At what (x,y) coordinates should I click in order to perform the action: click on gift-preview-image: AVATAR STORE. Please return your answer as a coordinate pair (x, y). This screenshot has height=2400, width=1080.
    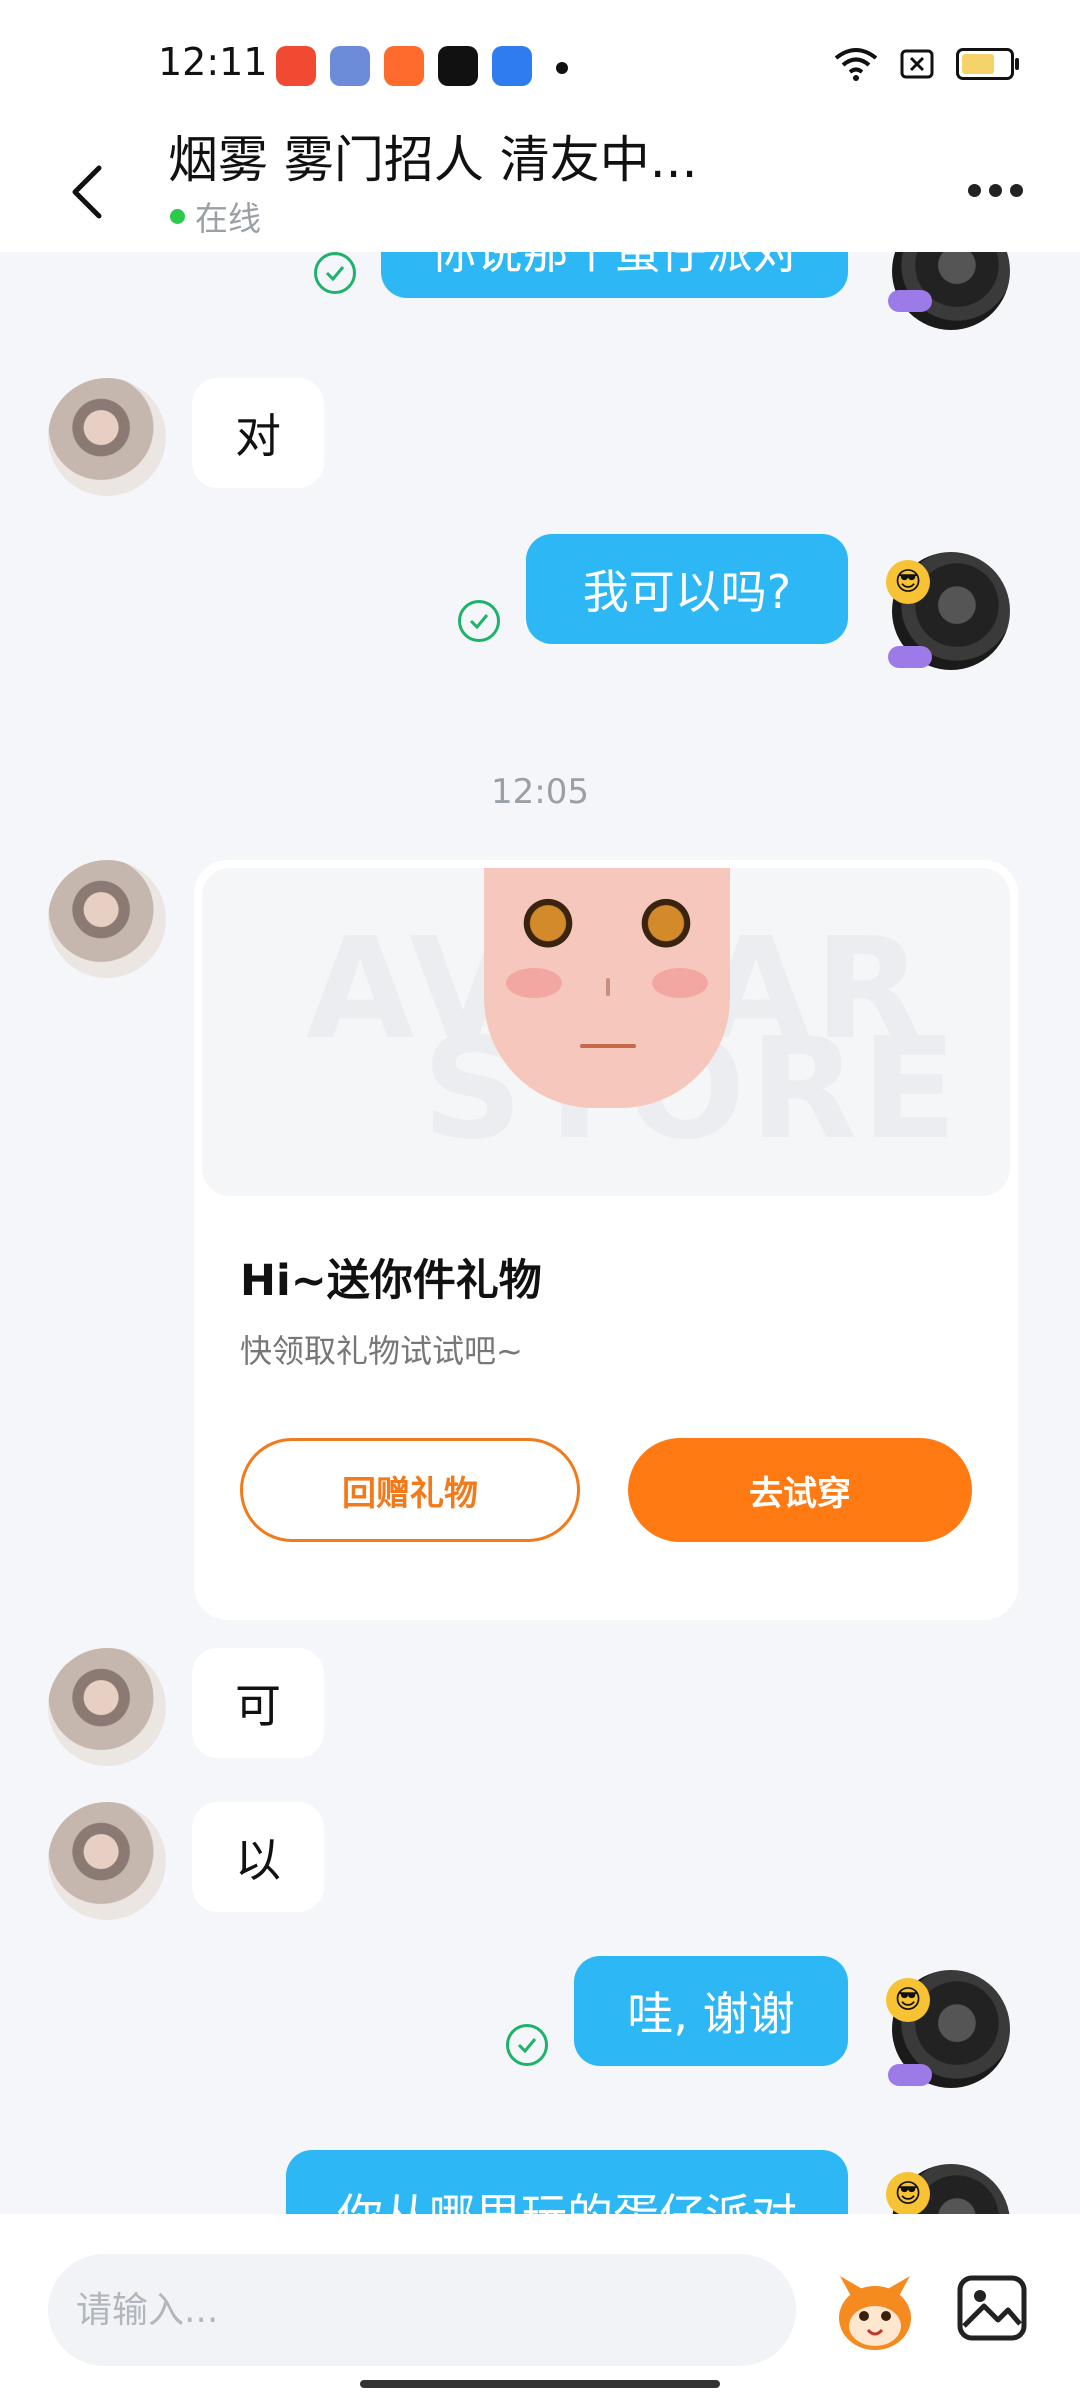
    Looking at the image, I should click on (606, 1032).